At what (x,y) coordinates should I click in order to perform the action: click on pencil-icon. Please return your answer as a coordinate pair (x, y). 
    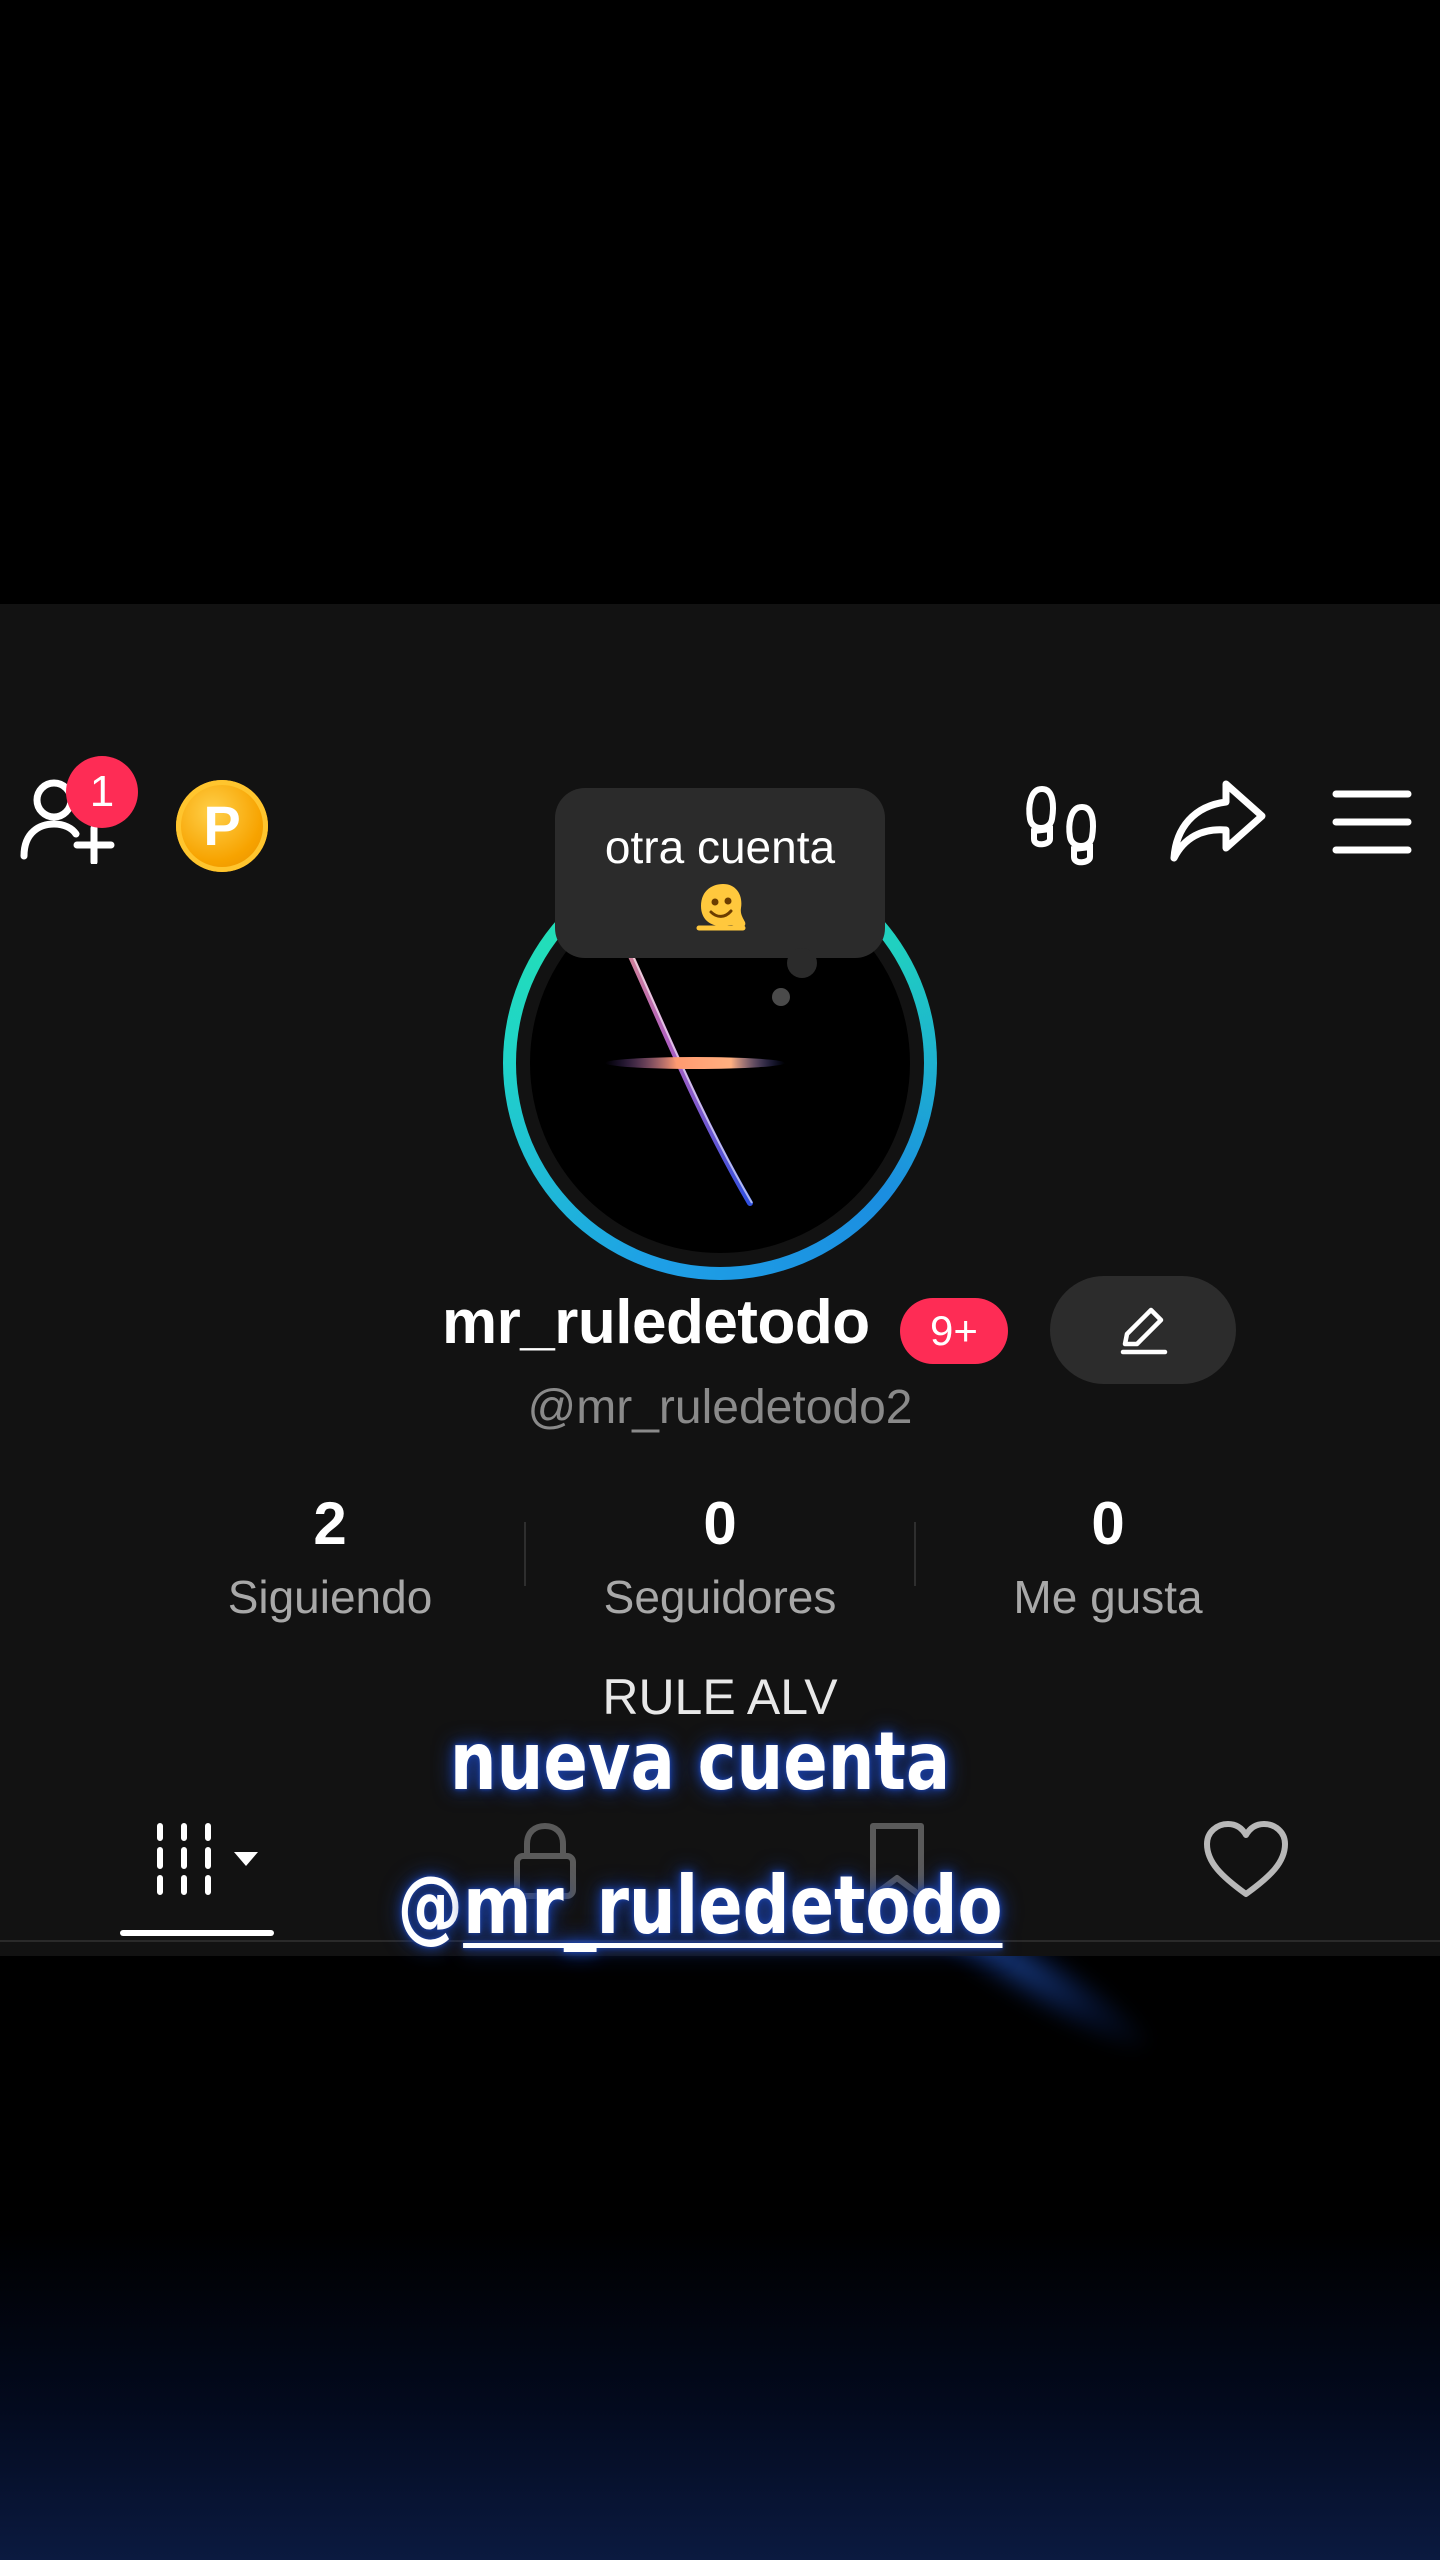
    Looking at the image, I should click on (1144, 1331).